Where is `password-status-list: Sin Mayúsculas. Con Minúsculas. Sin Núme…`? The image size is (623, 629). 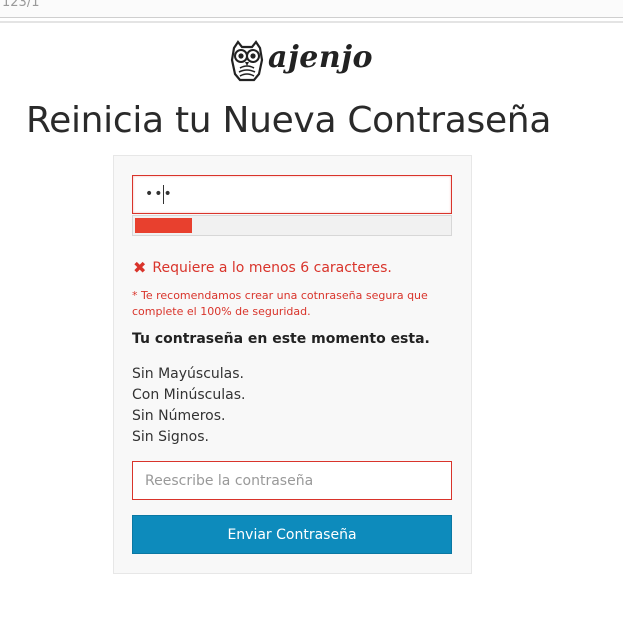 password-status-list: Sin Mayúsculas. Con Minúsculas. Sin Núme… is located at coordinates (188, 406).